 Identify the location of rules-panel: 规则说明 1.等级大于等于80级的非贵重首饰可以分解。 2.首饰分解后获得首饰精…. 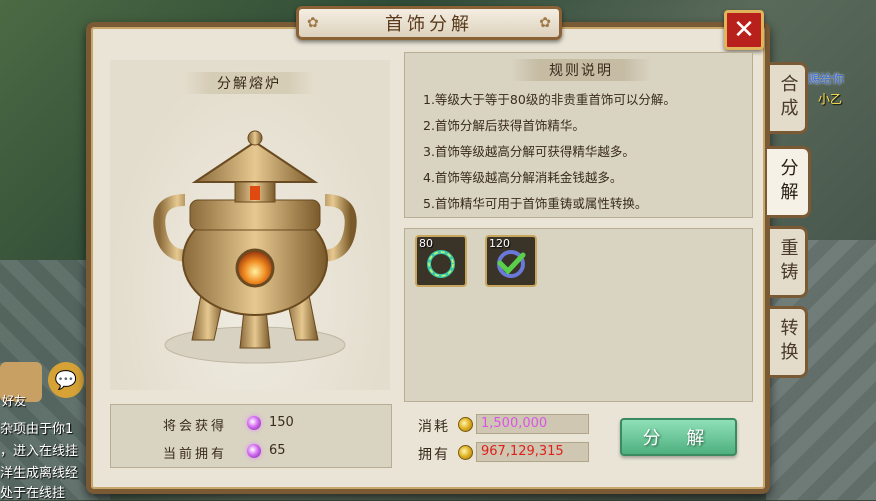
(578, 135).